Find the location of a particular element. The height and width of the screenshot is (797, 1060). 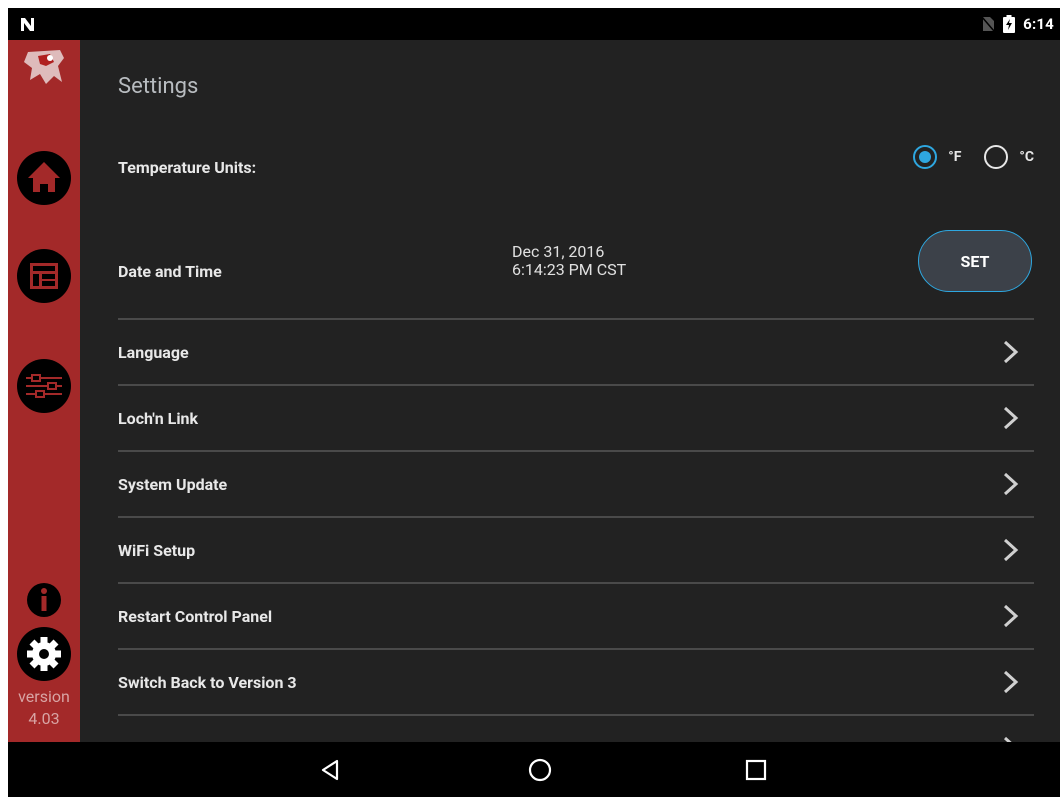

settings-button is located at coordinates (44, 654).